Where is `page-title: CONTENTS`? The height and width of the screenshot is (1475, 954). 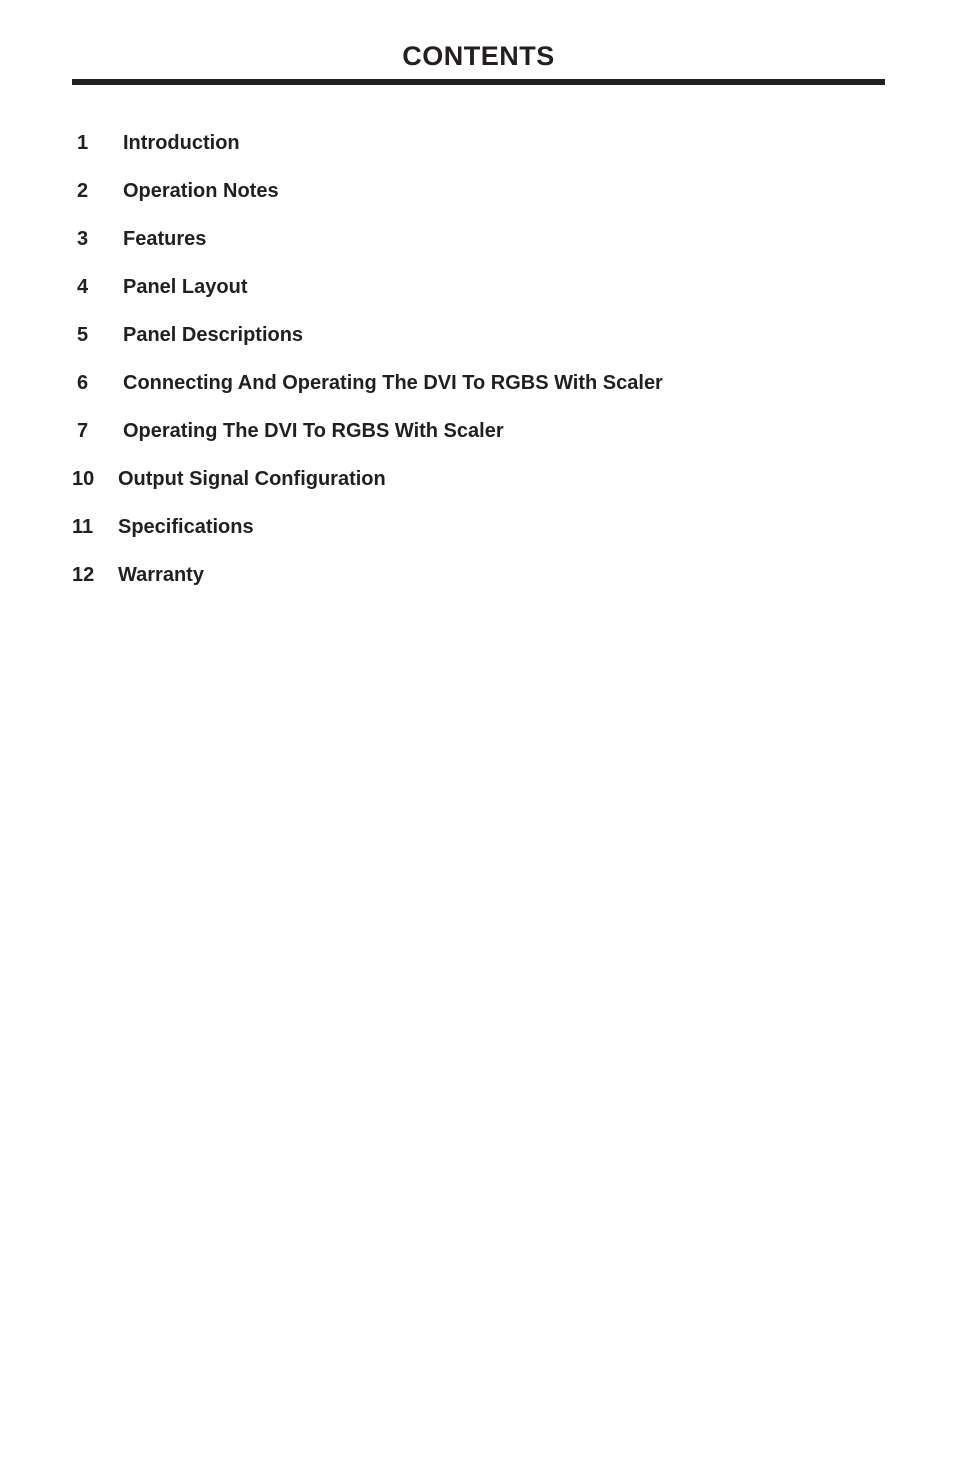 page-title: CONTENTS is located at coordinates (478, 56).